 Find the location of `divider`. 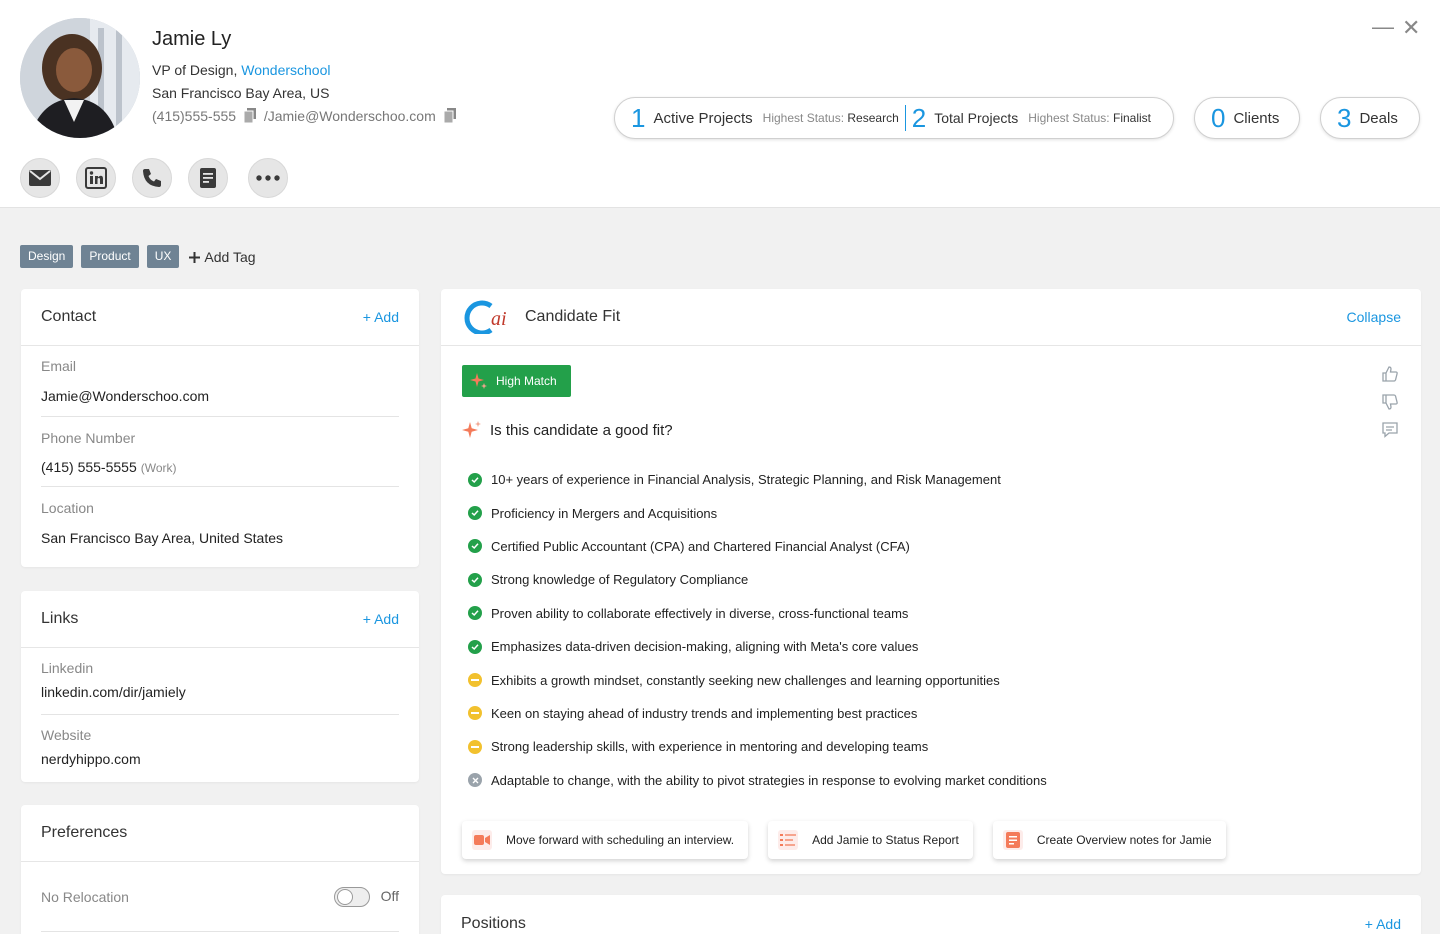

divider is located at coordinates (905, 118).